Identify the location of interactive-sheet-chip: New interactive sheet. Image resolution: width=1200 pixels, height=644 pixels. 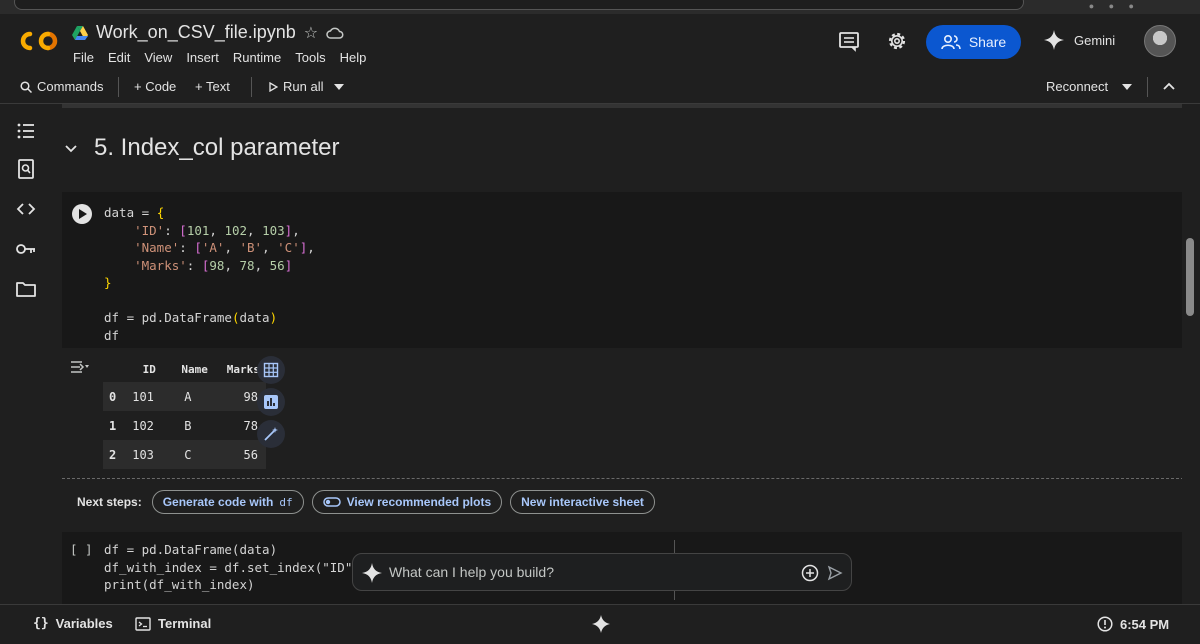
(582, 502).